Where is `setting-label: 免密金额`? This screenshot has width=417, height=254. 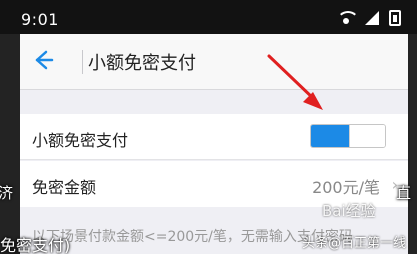
setting-label: 免密金额 is located at coordinates (64, 187).